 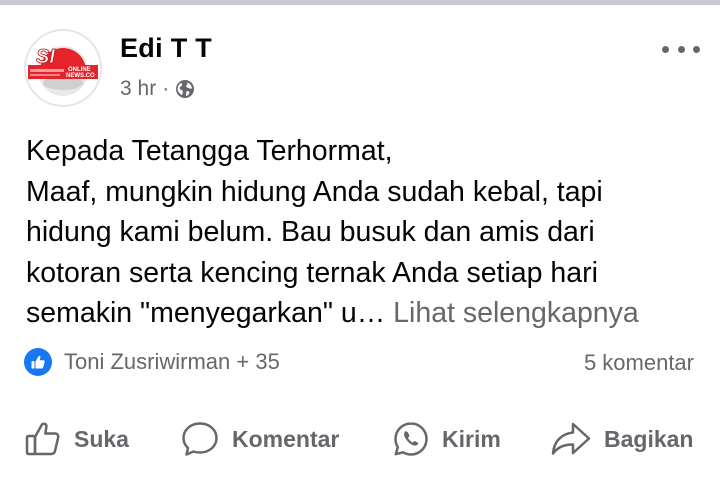 I want to click on avatar-logo: SI ONLINE NEWS.CO, so click(x=63, y=68).